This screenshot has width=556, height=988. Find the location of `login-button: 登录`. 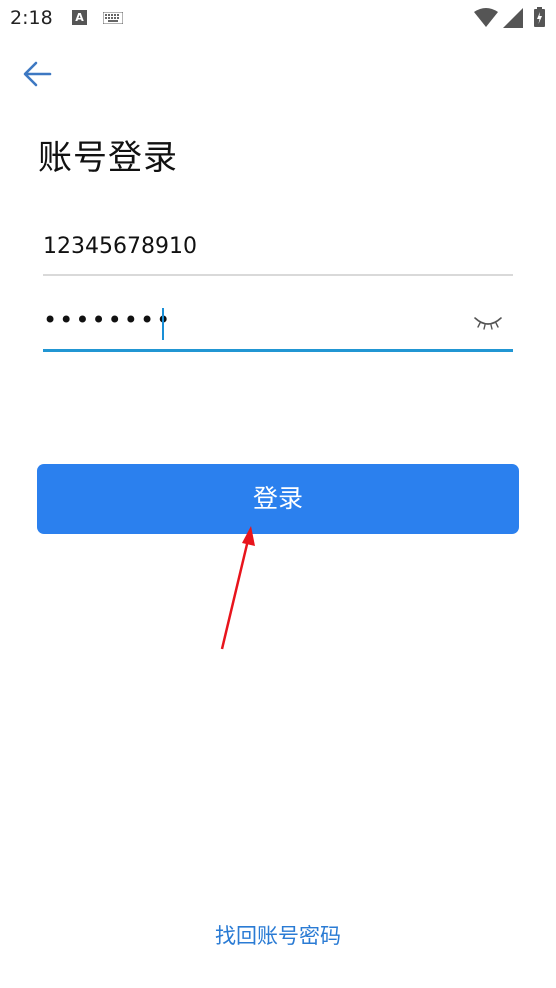

login-button: 登录 is located at coordinates (278, 499).